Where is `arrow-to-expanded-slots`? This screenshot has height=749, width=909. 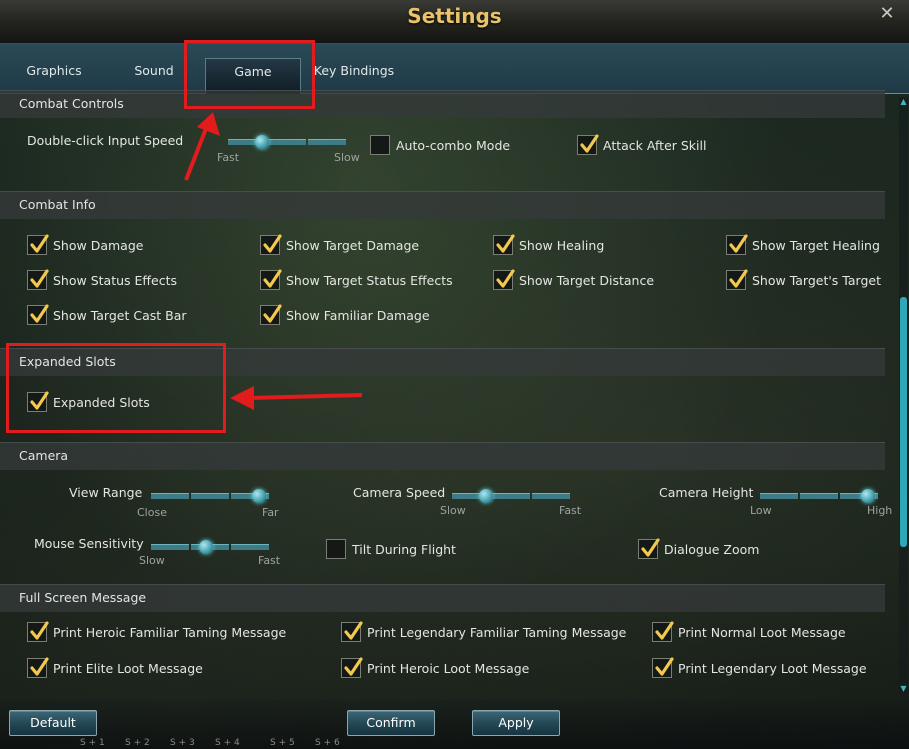
arrow-to-expanded-slots is located at coordinates (296, 398).